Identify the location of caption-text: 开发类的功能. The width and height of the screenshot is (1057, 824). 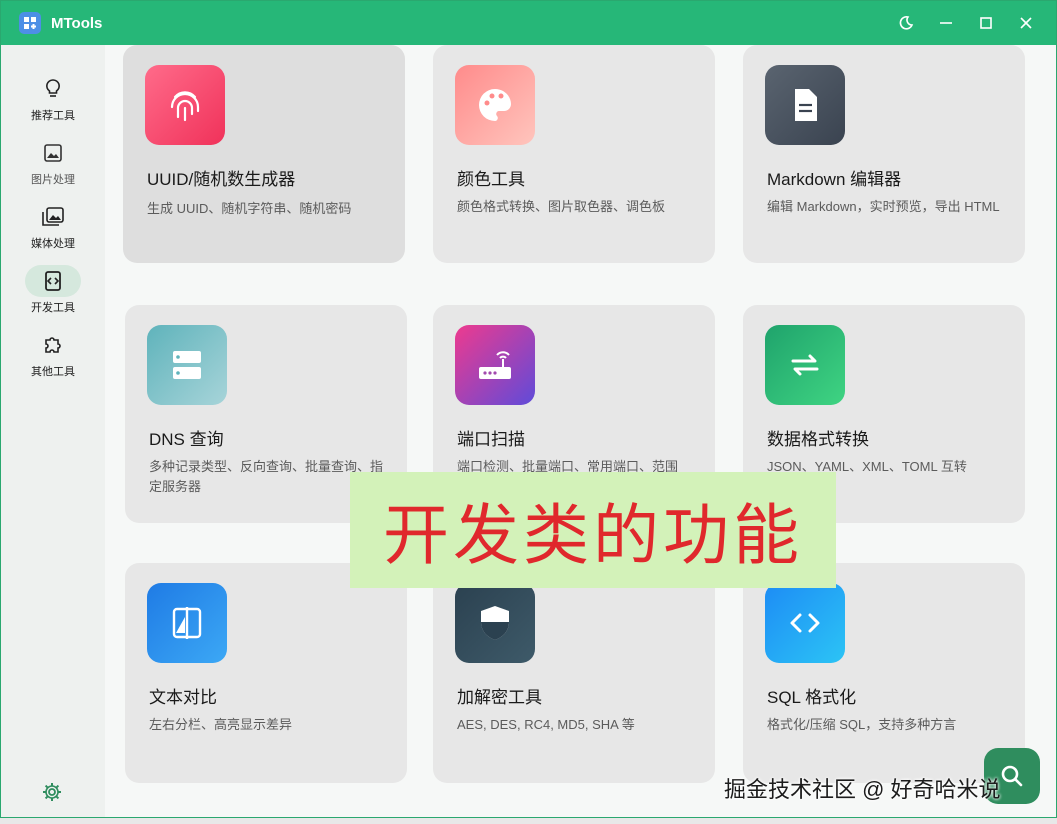
(593, 535).